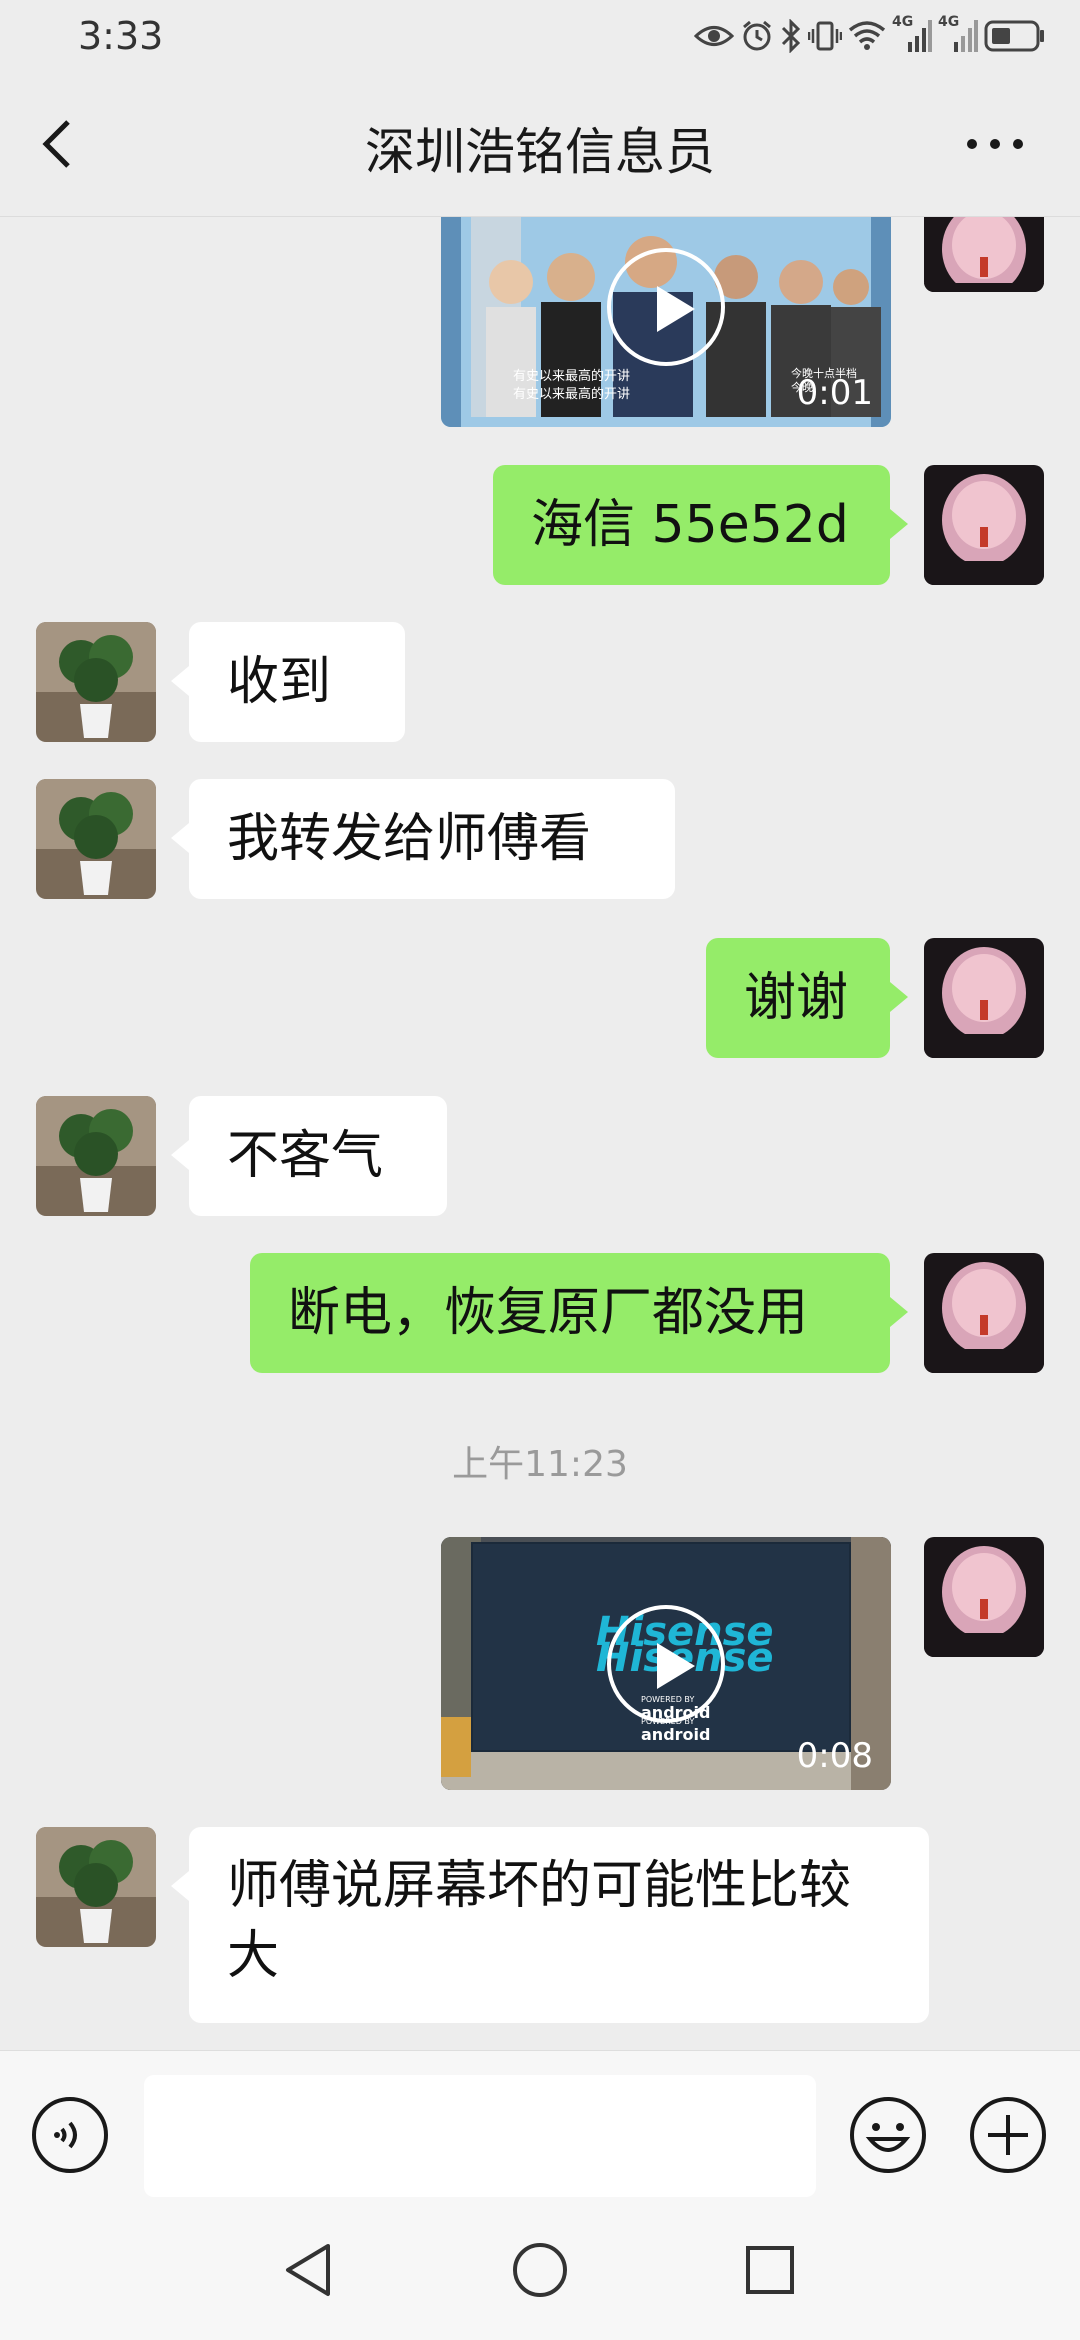 The height and width of the screenshot is (2340, 1080). What do you see at coordinates (480, 2136) in the screenshot?
I see `message-input` at bounding box center [480, 2136].